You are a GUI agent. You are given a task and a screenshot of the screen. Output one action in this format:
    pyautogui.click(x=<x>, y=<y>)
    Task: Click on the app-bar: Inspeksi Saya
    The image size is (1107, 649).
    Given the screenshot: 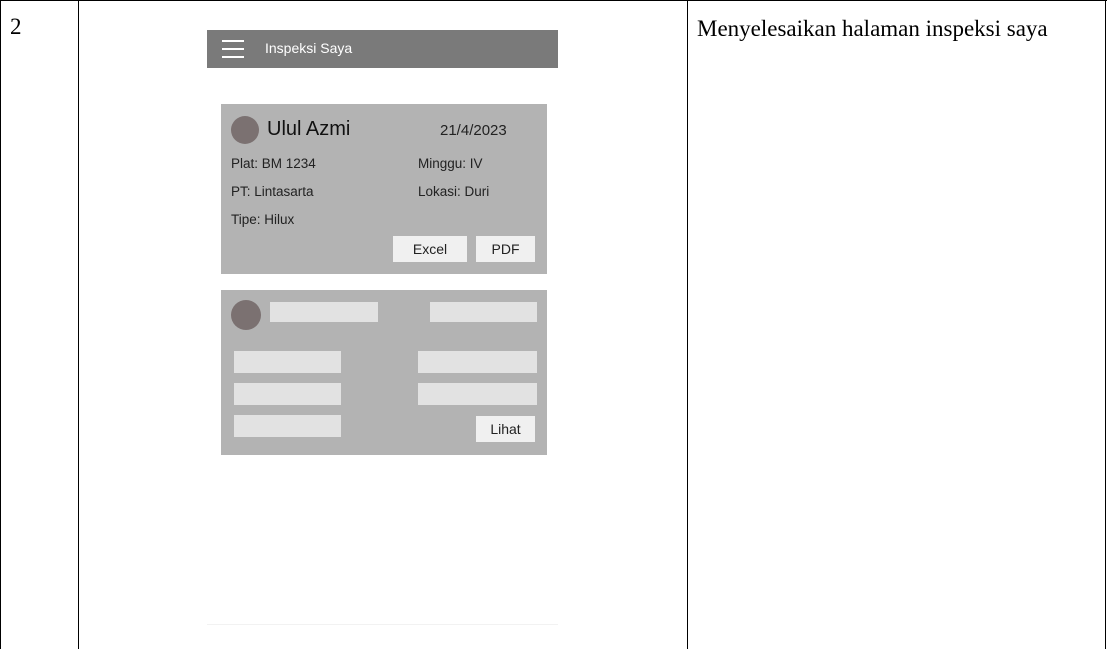 What is the action you would take?
    pyautogui.click(x=382, y=49)
    